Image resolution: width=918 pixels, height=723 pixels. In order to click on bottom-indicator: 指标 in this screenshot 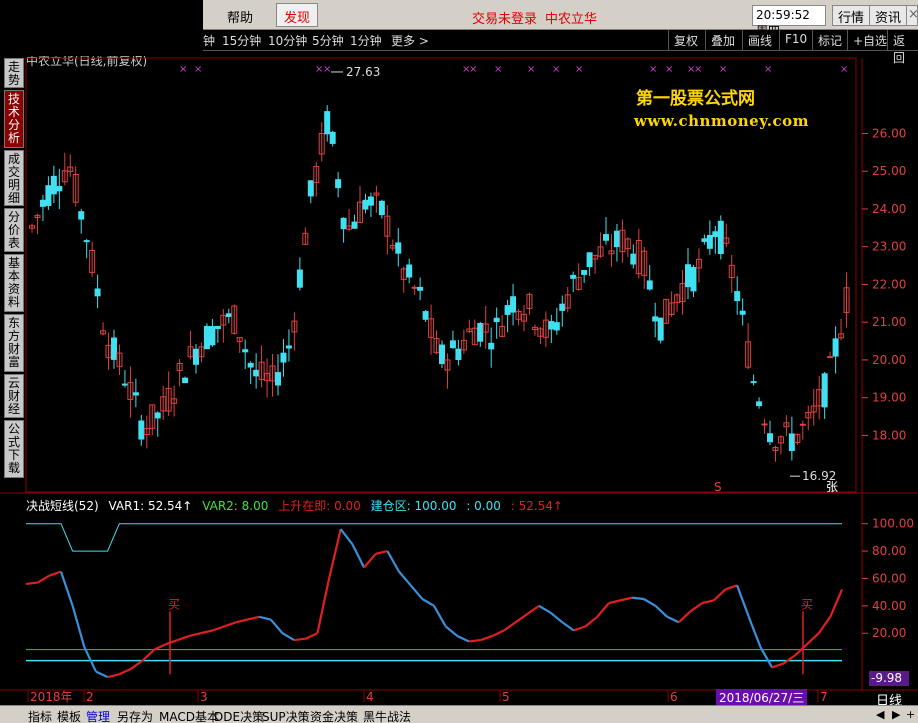, I will do `click(40, 715)`.